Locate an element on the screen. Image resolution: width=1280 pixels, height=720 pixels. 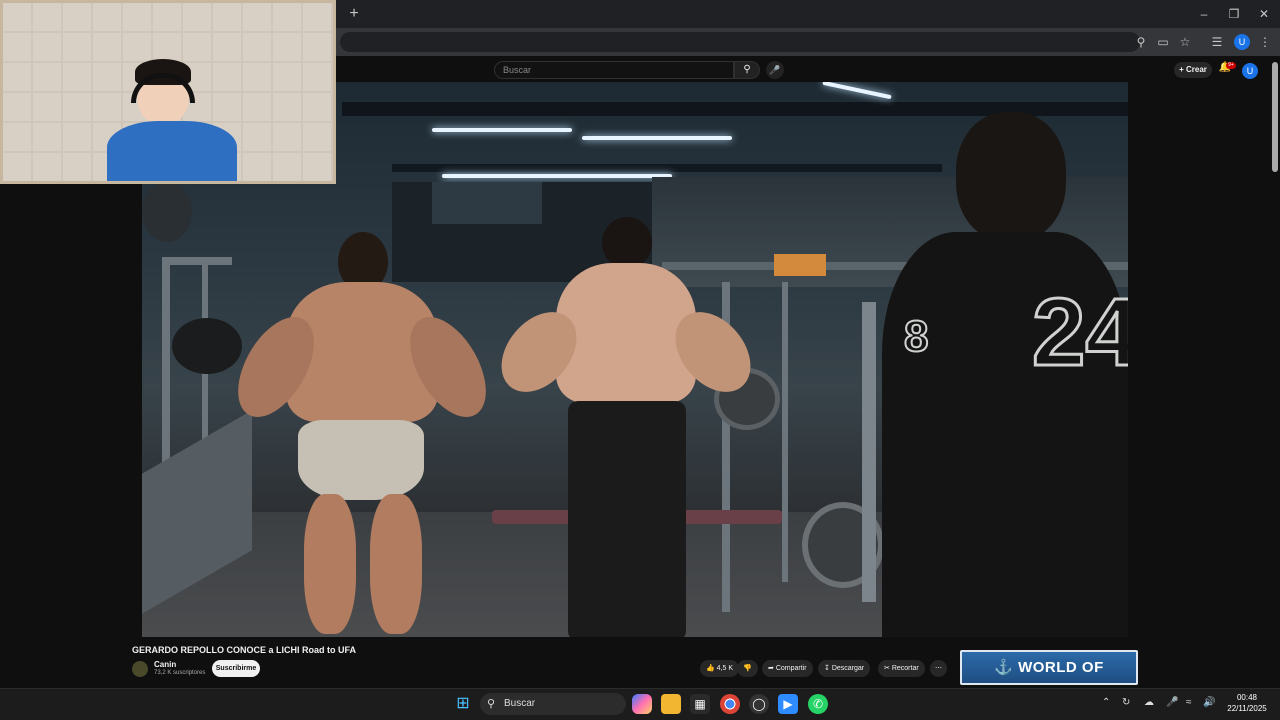
share-icon: ➦ is located at coordinates (771, 668).